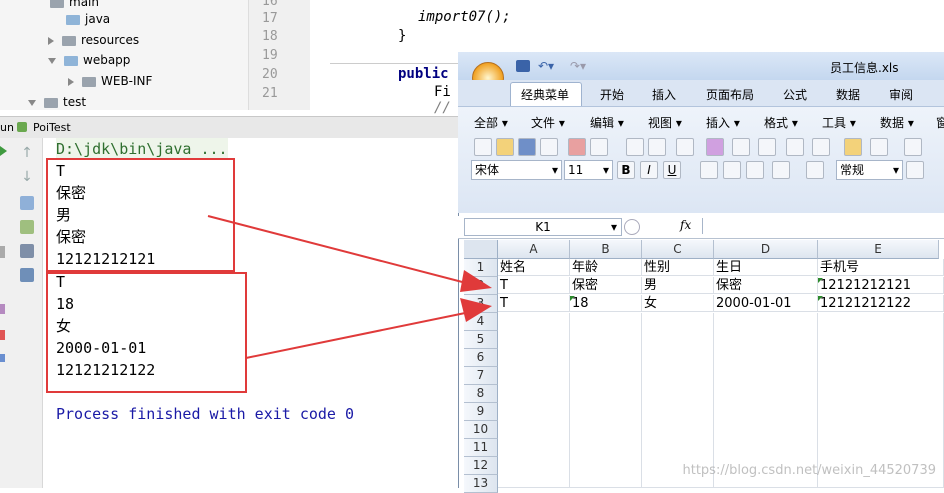 The width and height of the screenshot is (944, 493). I want to click on annotation-arrows, so click(349, 287).